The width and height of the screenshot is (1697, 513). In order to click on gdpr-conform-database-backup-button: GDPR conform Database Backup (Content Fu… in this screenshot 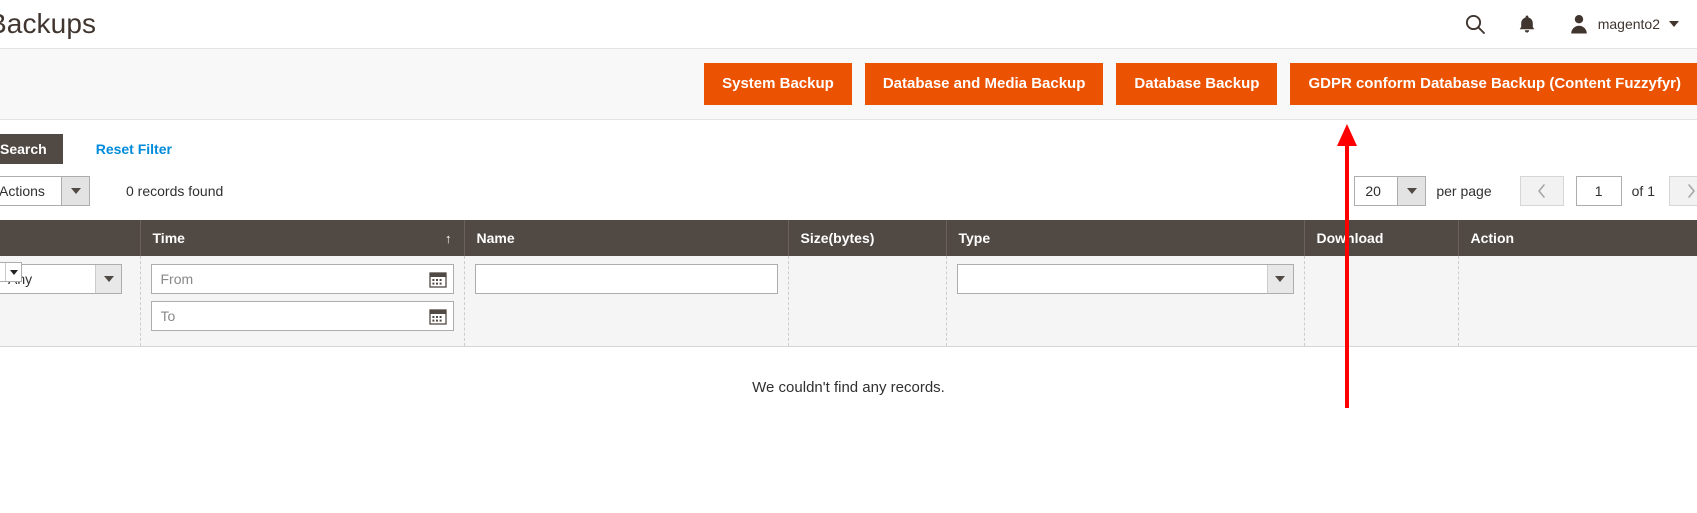, I will do `click(1493, 84)`.